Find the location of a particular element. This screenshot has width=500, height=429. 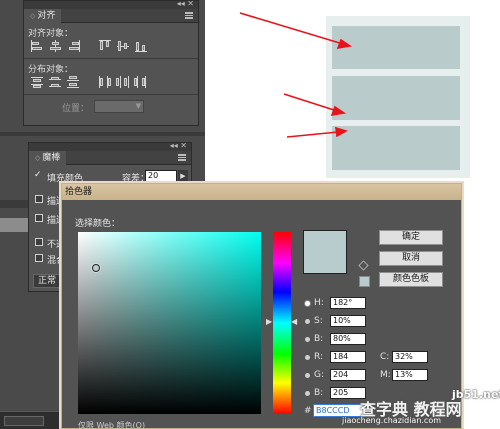

color-preview is located at coordinates (325, 252).